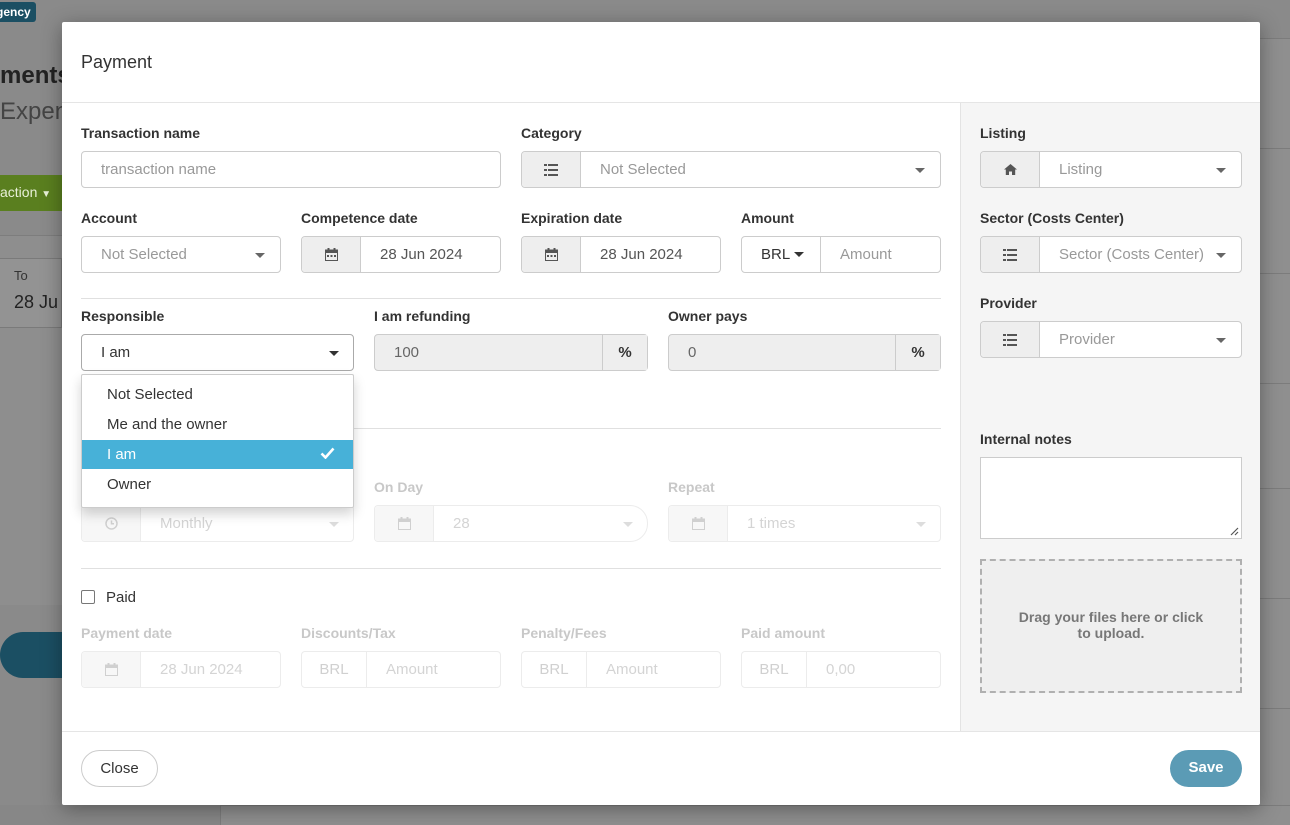 The width and height of the screenshot is (1290, 825). What do you see at coordinates (771, 523) in the screenshot?
I see `repeat-value: 1 times` at bounding box center [771, 523].